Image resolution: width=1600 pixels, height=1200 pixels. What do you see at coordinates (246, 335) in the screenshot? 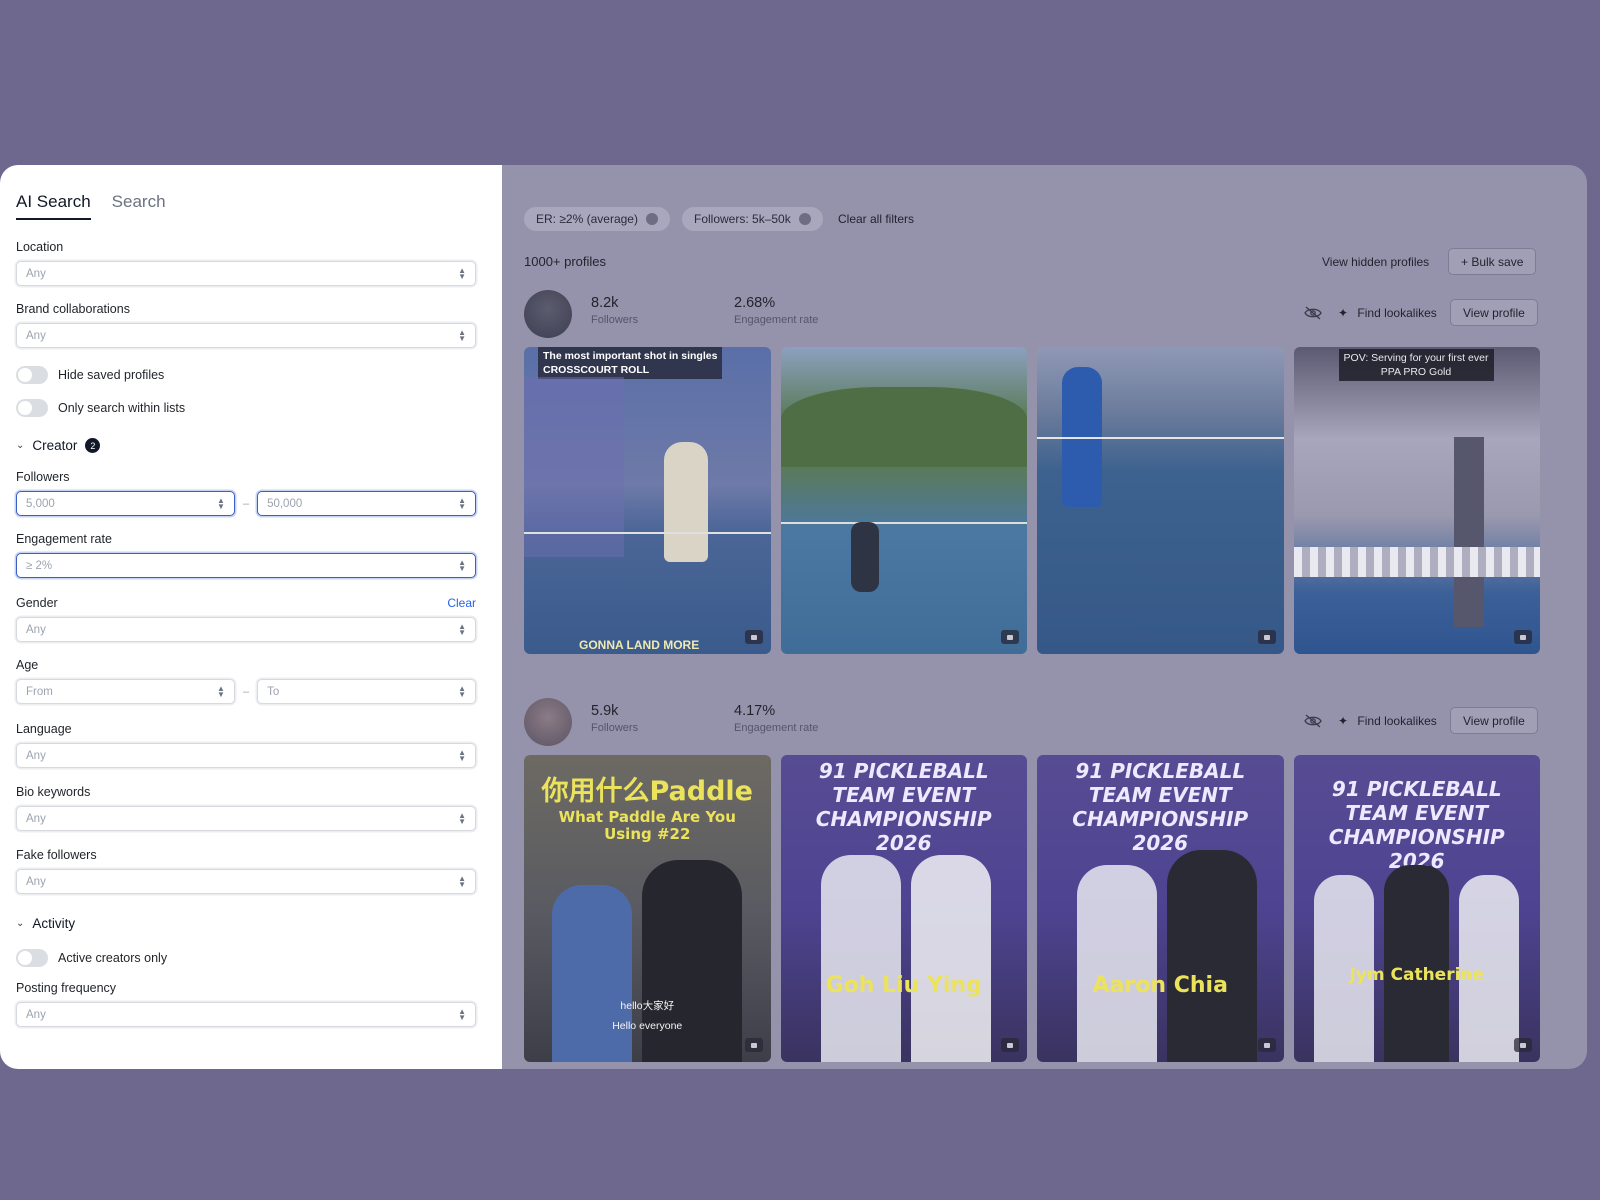
I see `brand-collabs-select: Any ▲ ▼` at bounding box center [246, 335].